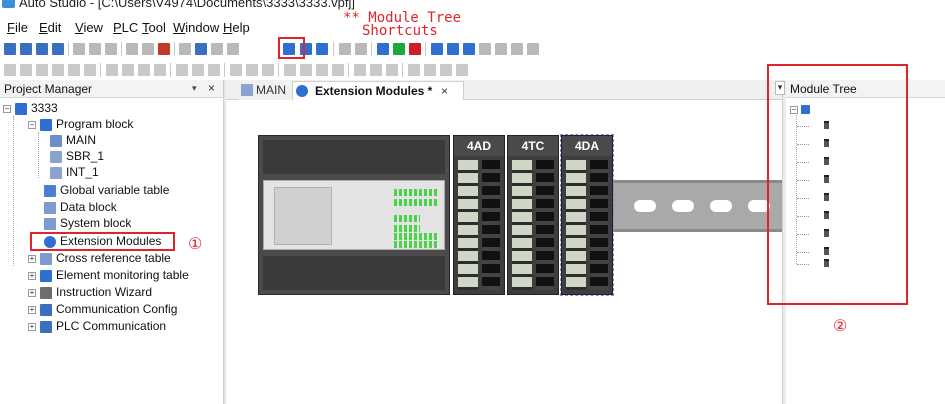 The image size is (945, 404). Describe the element at coordinates (354, 215) in the screenshot. I see `plc-cpu-module` at that location.